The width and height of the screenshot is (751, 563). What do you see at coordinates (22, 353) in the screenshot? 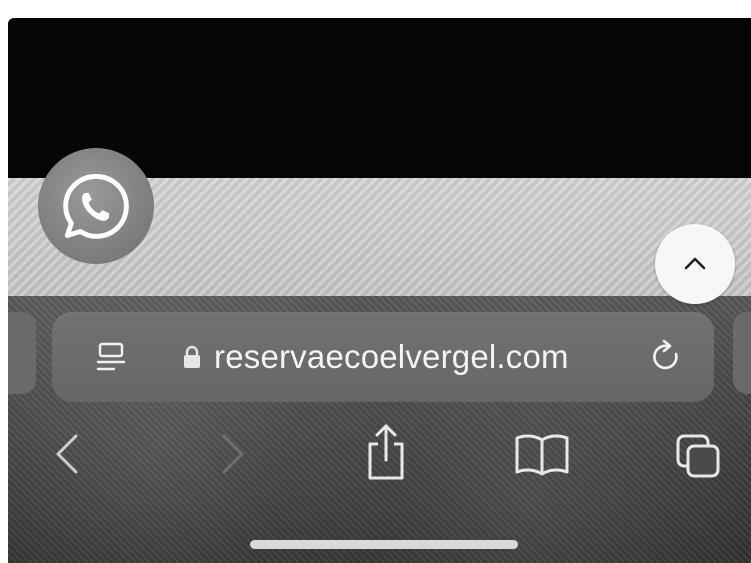
I see `previous-tab-peek` at bounding box center [22, 353].